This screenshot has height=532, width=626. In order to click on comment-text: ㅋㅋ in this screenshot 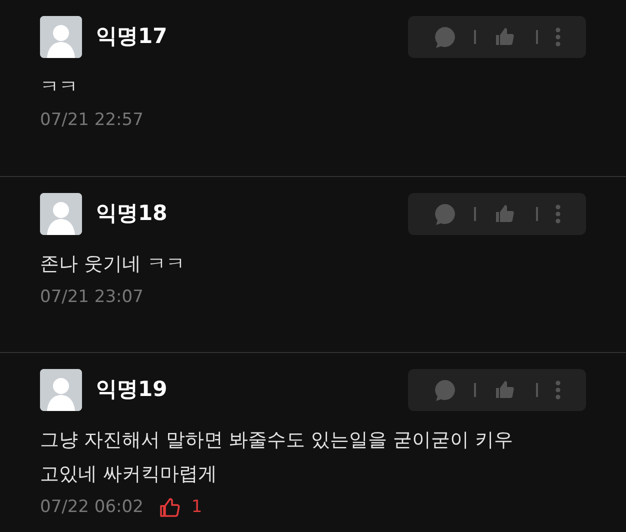, I will do `click(59, 87)`.